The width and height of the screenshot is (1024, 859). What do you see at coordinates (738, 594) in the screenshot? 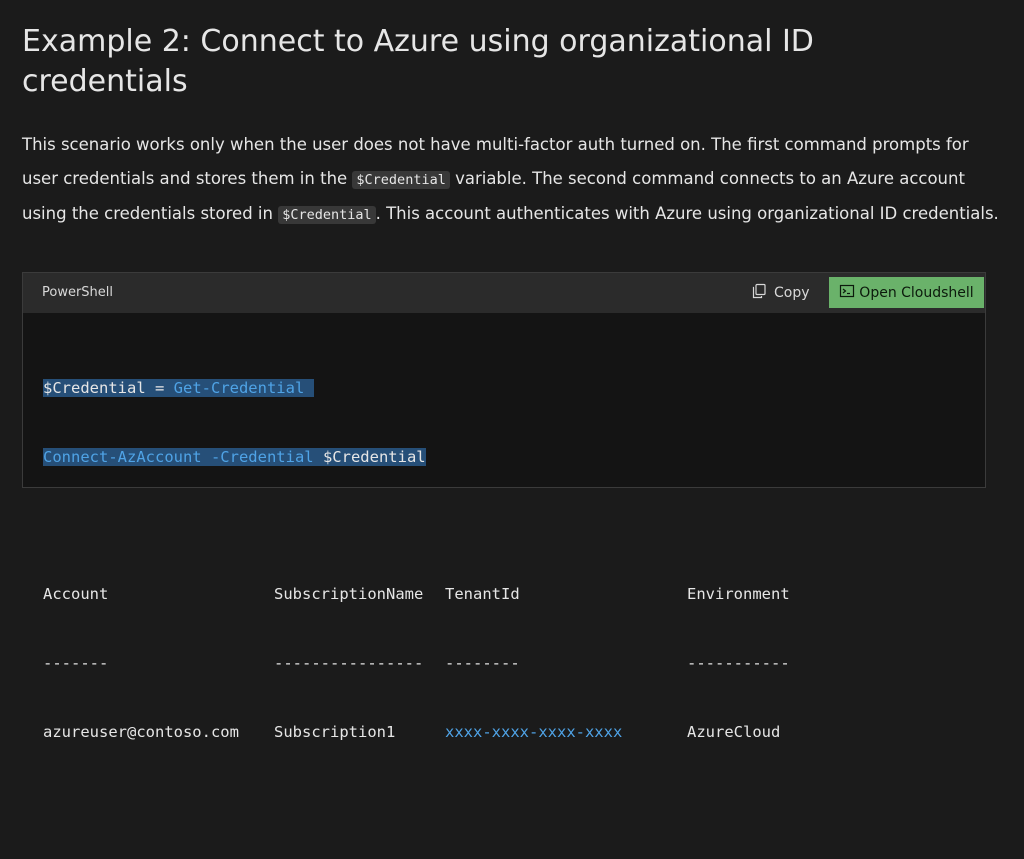
I see `output-header: Environment` at bounding box center [738, 594].